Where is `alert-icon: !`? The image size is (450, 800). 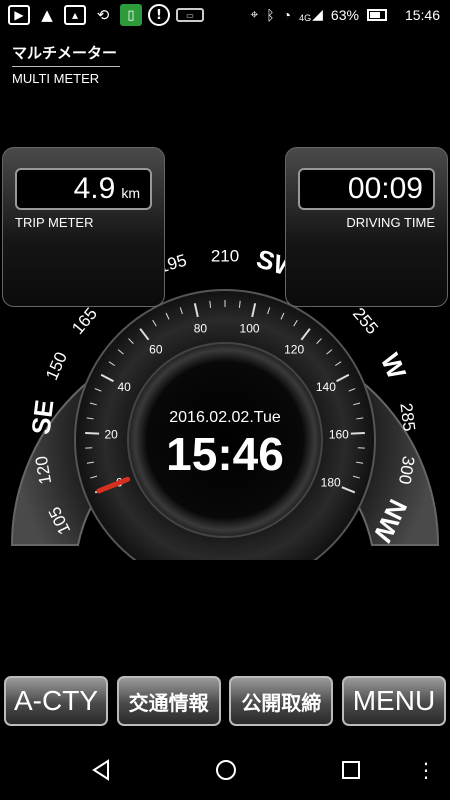 alert-icon: ! is located at coordinates (159, 15).